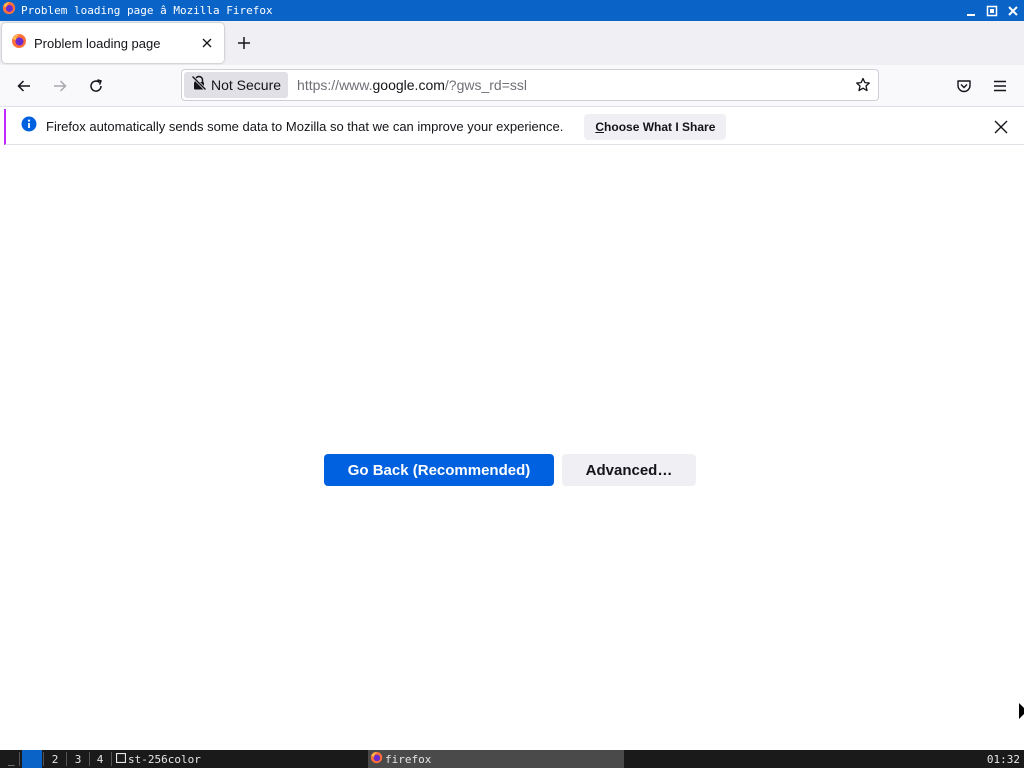 The width and height of the screenshot is (1024, 768). I want to click on url-text: https://www.google.com/?gws_rd=ssl, so click(412, 85).